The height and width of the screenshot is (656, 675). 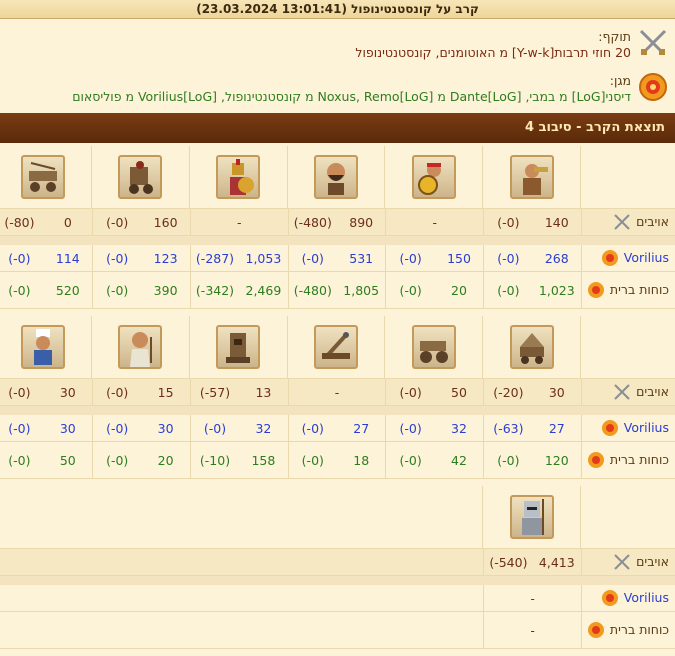 I want to click on table-cell: 890 (480-), so click(x=336, y=222).